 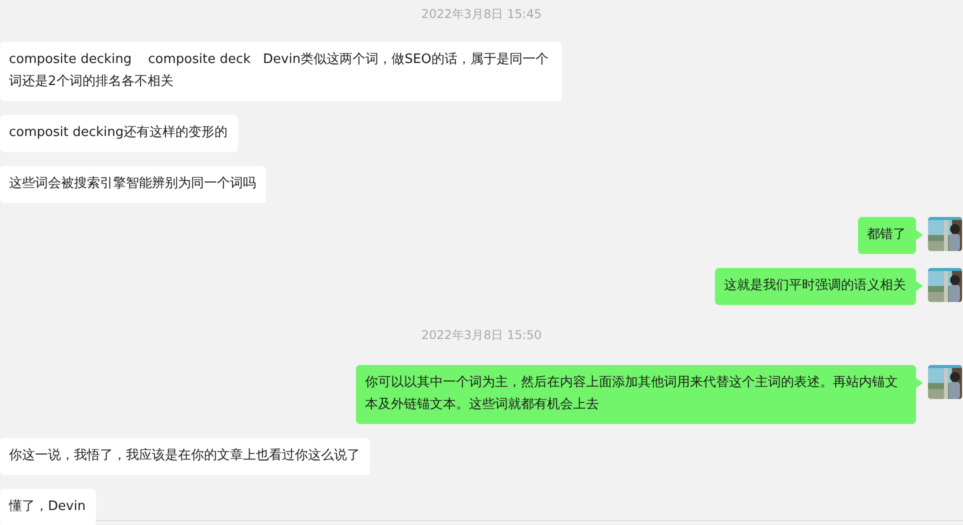 I want to click on message-bubble: composite decking composite deck Devin类似这两个词，做SEO的话，属于是同一个词还是2个词的排名各不相关, so click(x=281, y=71).